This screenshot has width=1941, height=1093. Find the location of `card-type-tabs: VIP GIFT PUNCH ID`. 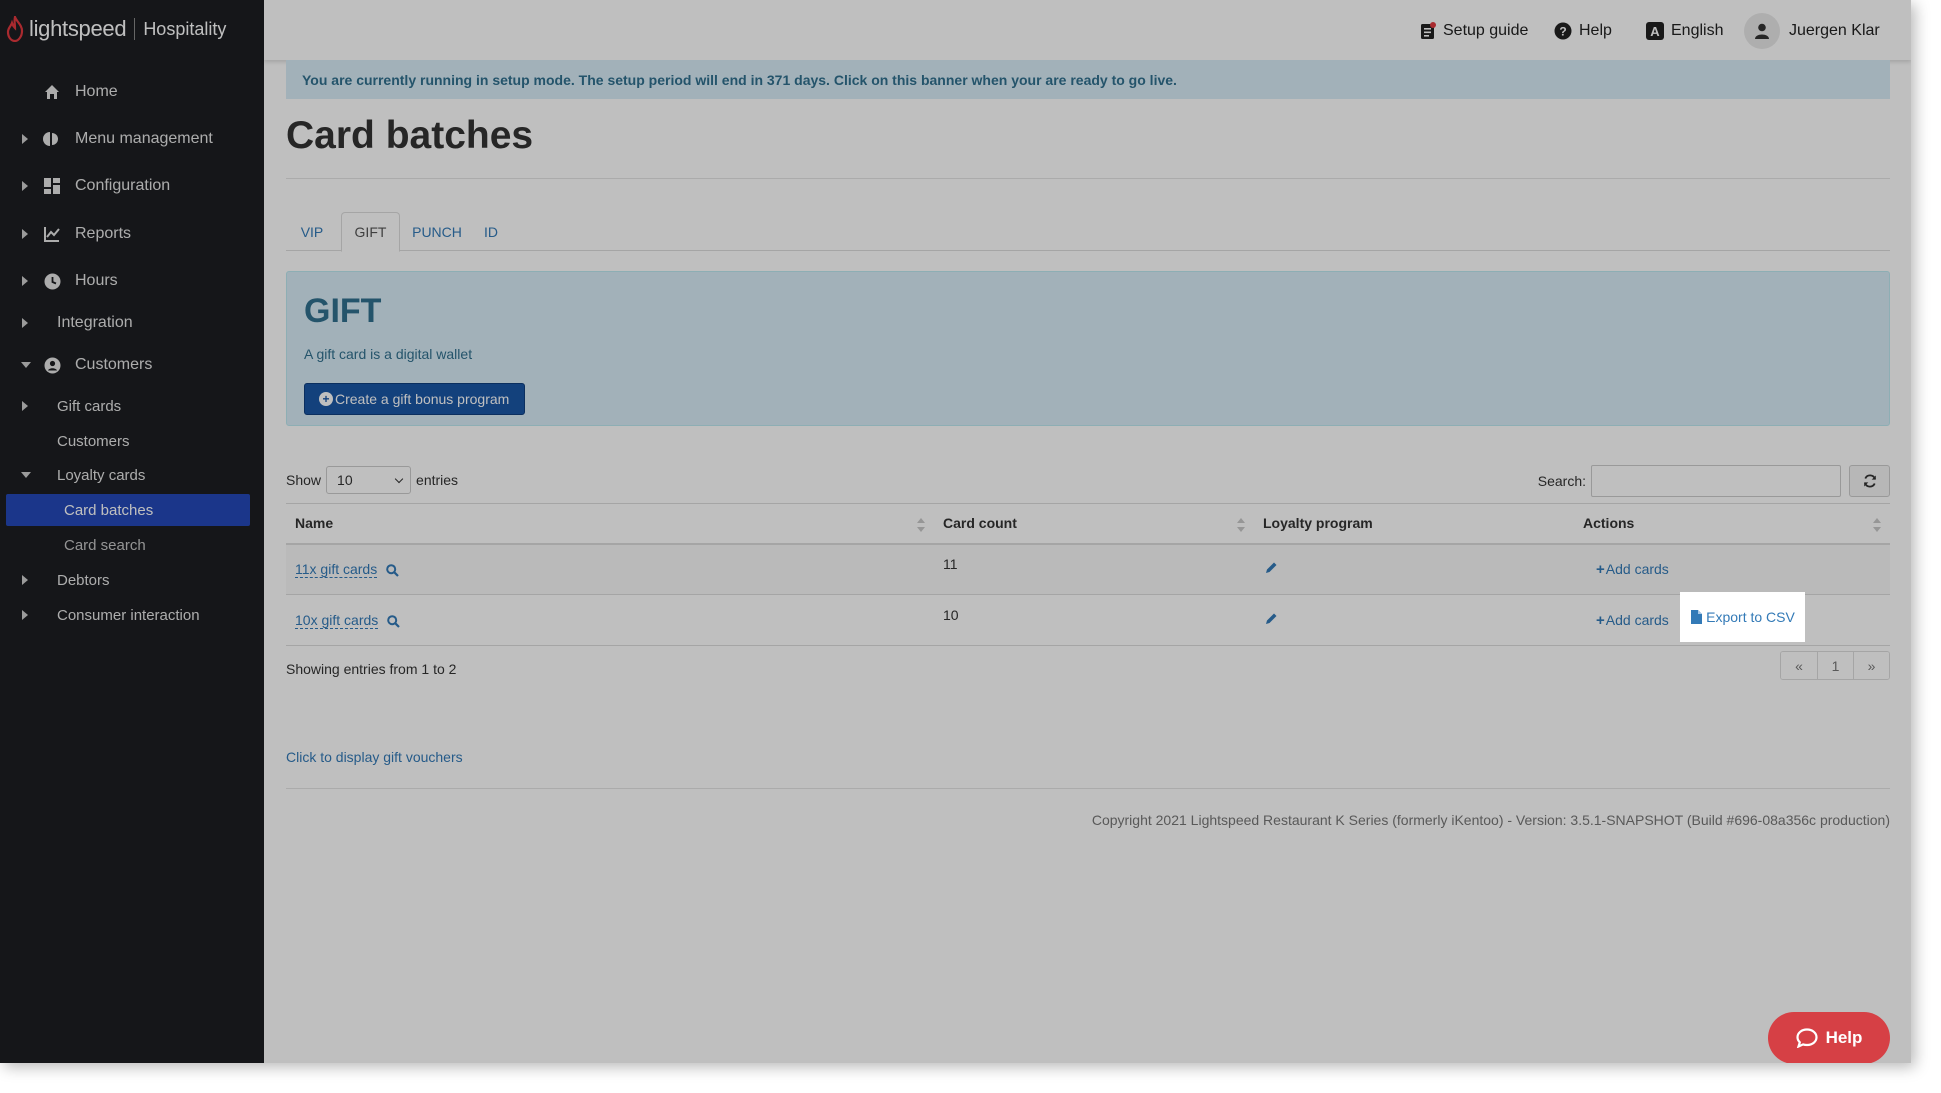

card-type-tabs: VIP GIFT PUNCH ID is located at coordinates (1088, 232).